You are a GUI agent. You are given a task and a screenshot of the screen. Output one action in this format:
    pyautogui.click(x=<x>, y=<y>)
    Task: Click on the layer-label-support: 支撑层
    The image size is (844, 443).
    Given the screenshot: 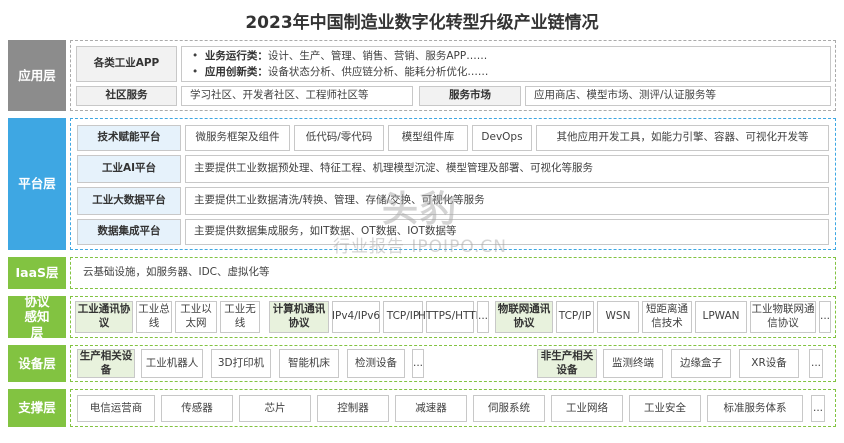 What is the action you would take?
    pyautogui.click(x=37, y=408)
    